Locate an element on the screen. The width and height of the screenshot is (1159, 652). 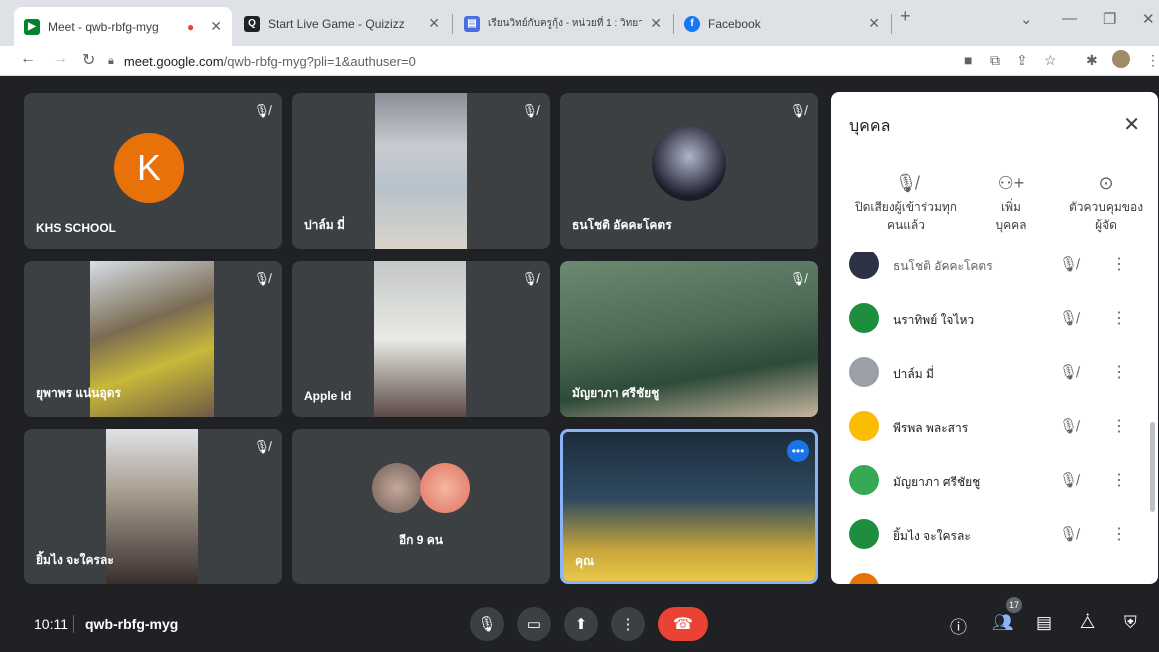
action-label: ตัวควบคุมของ is located at coordinates (1106, 207).